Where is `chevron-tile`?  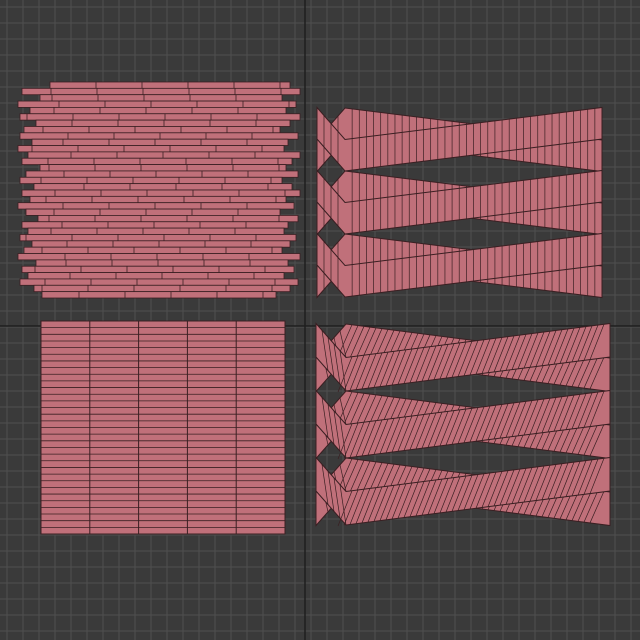
chevron-tile is located at coordinates (463, 424).